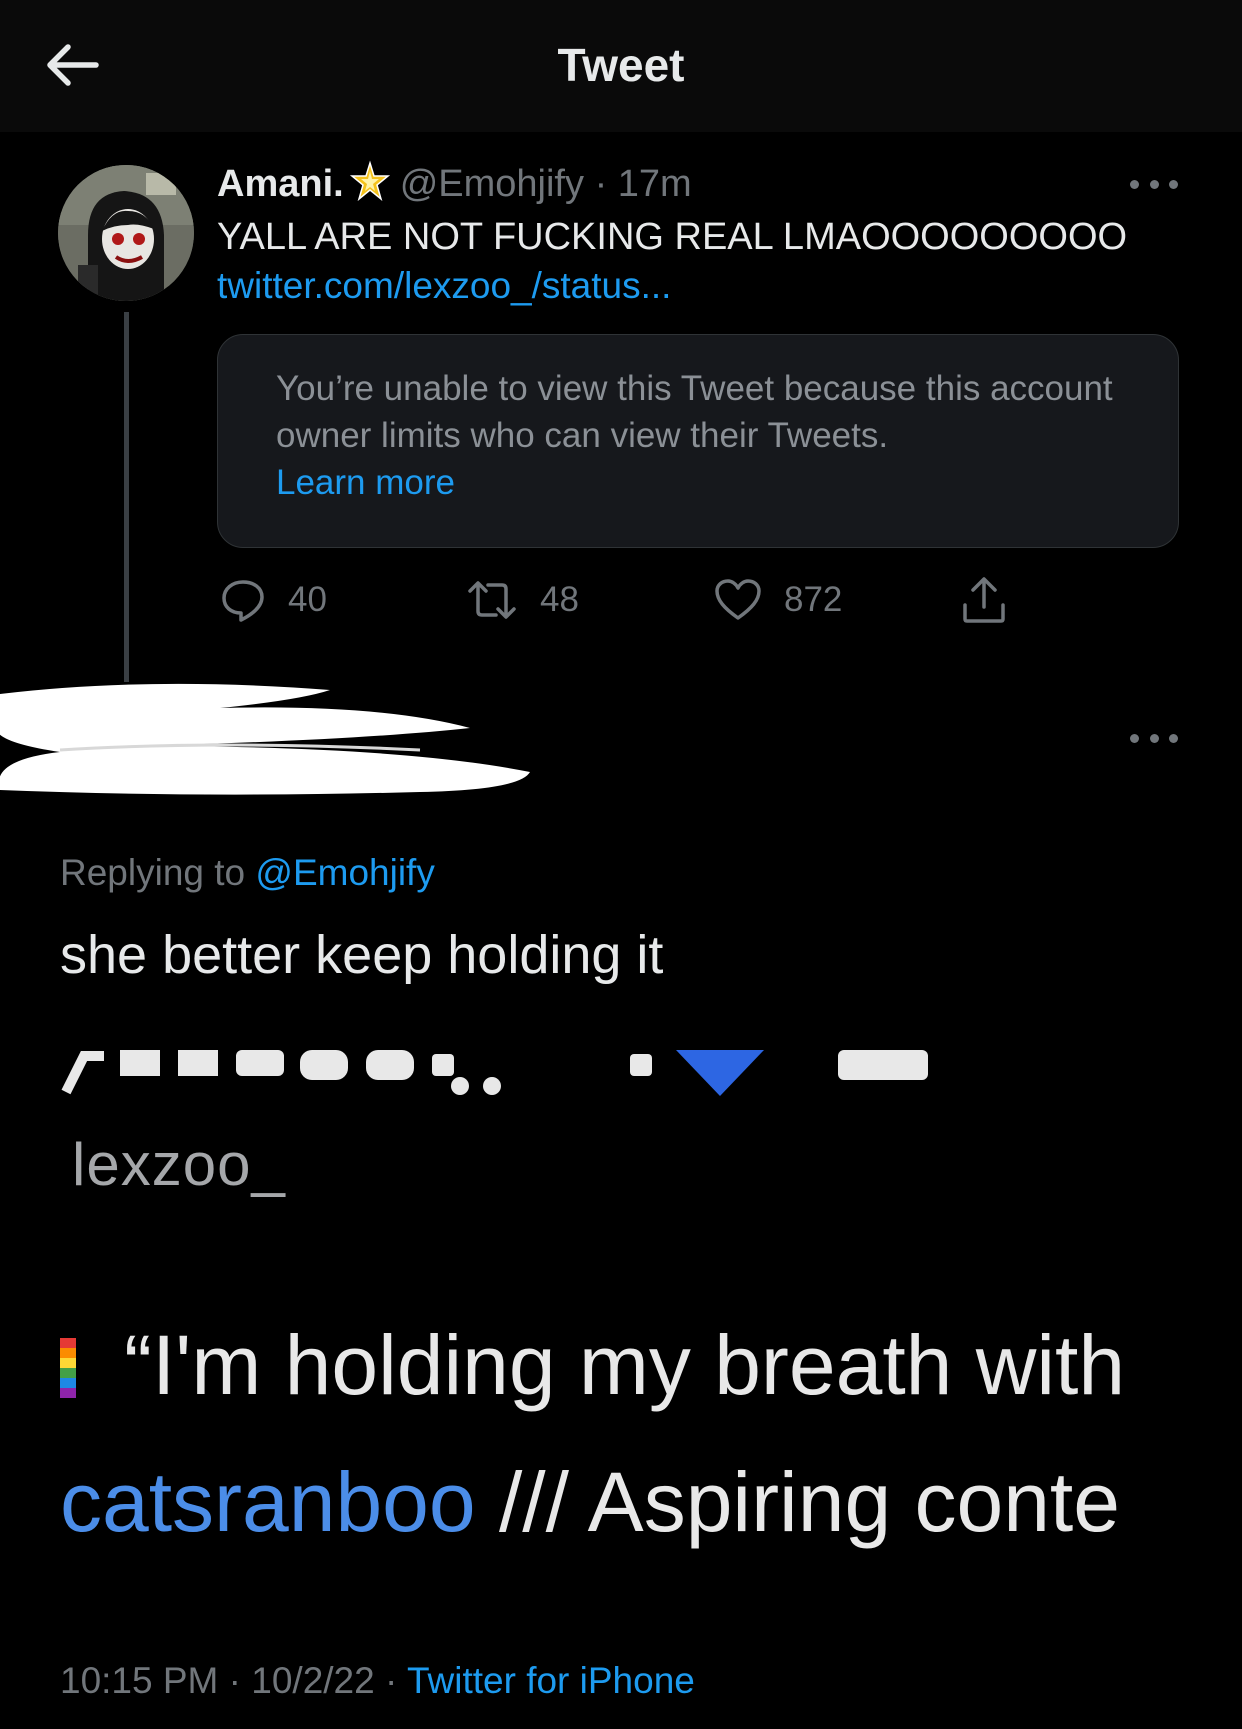 Image resolution: width=1242 pixels, height=1729 pixels. What do you see at coordinates (280, 184) in the screenshot?
I see `display-name: Amani.` at bounding box center [280, 184].